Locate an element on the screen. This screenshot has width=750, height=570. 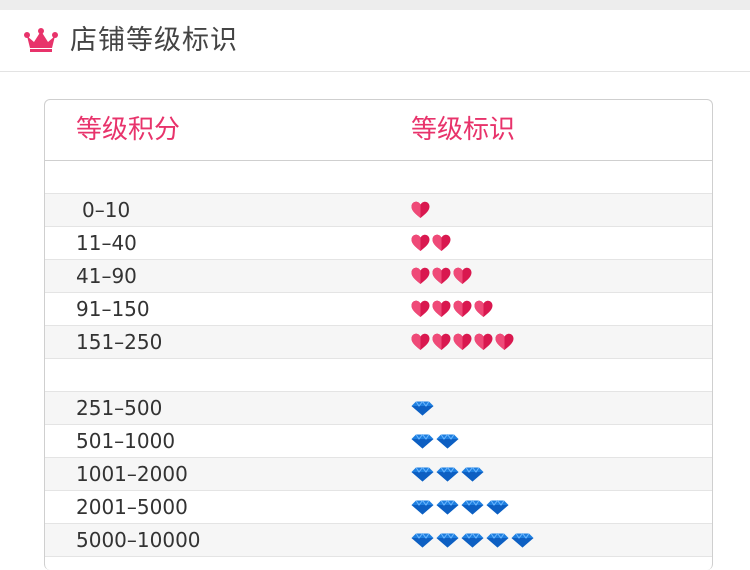
column-header-points: 等级积分 is located at coordinates (128, 130).